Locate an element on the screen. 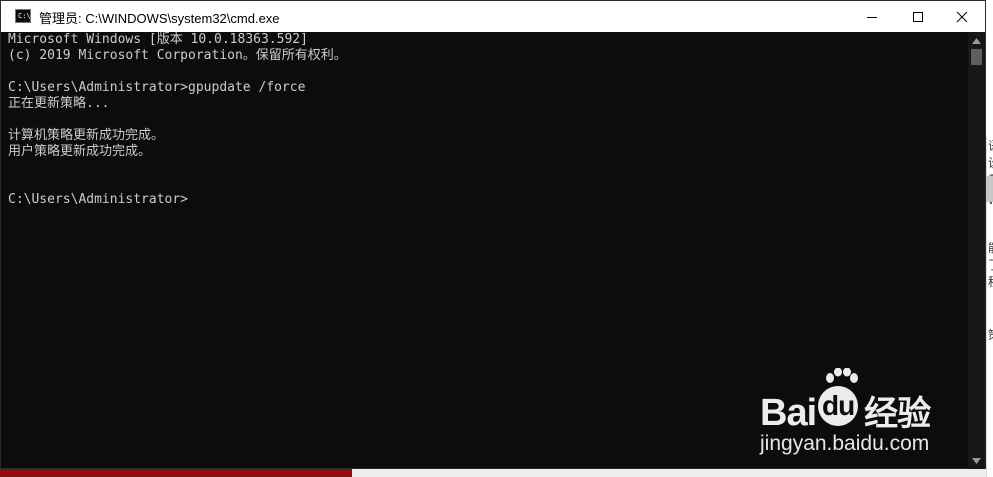 Image resolution: width=993 pixels, height=477 pixels. watermark-brand-text: Bai is located at coordinates (788, 413).